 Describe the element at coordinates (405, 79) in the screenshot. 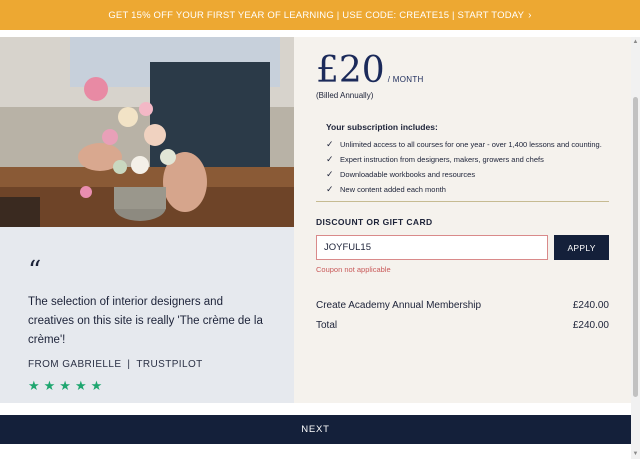

I see `plan-period: / MONTH` at that location.